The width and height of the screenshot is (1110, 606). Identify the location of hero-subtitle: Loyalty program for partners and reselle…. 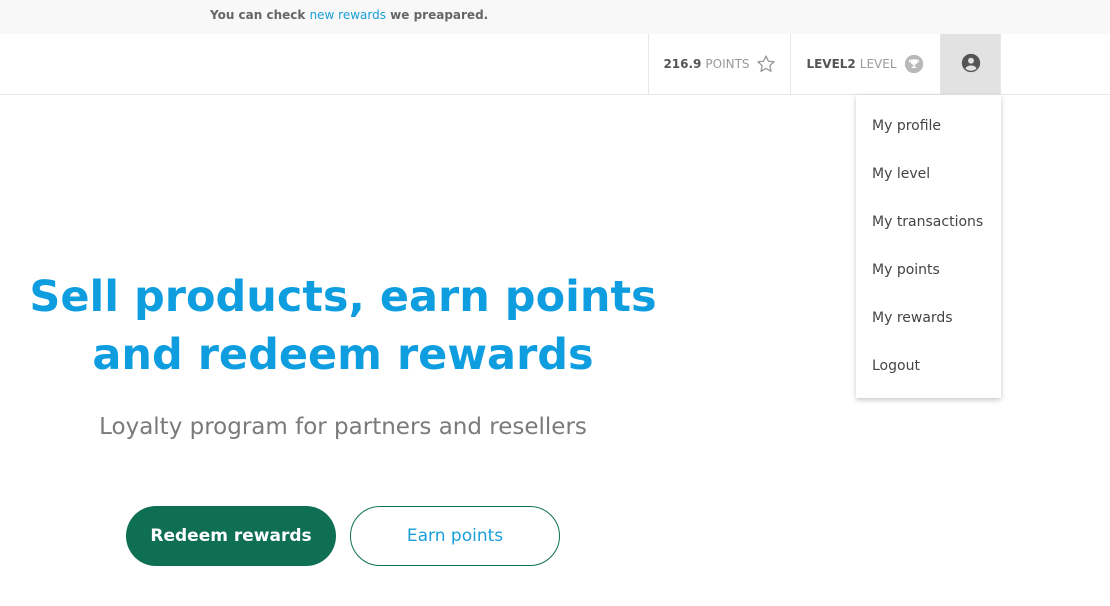
(343, 427).